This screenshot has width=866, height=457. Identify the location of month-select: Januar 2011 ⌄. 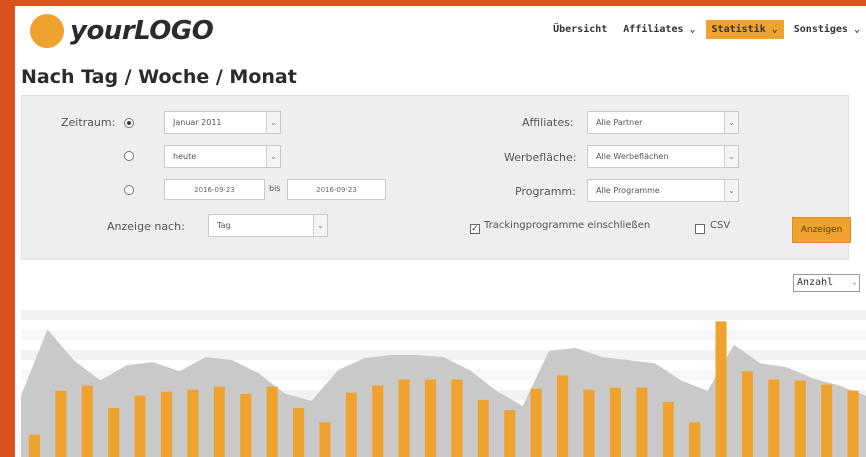
(222, 122).